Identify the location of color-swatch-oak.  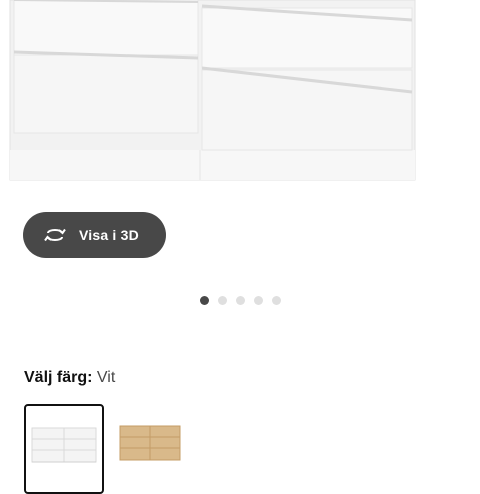
(148, 442).